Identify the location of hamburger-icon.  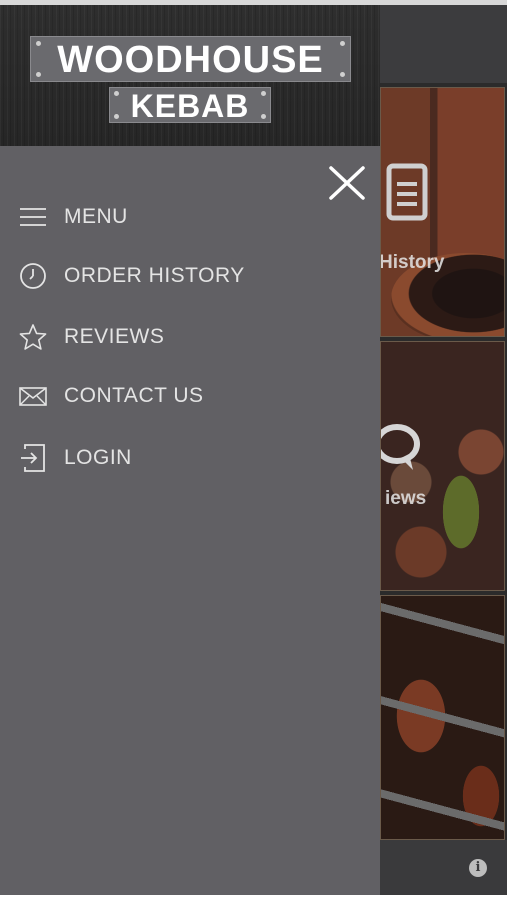
(33, 217).